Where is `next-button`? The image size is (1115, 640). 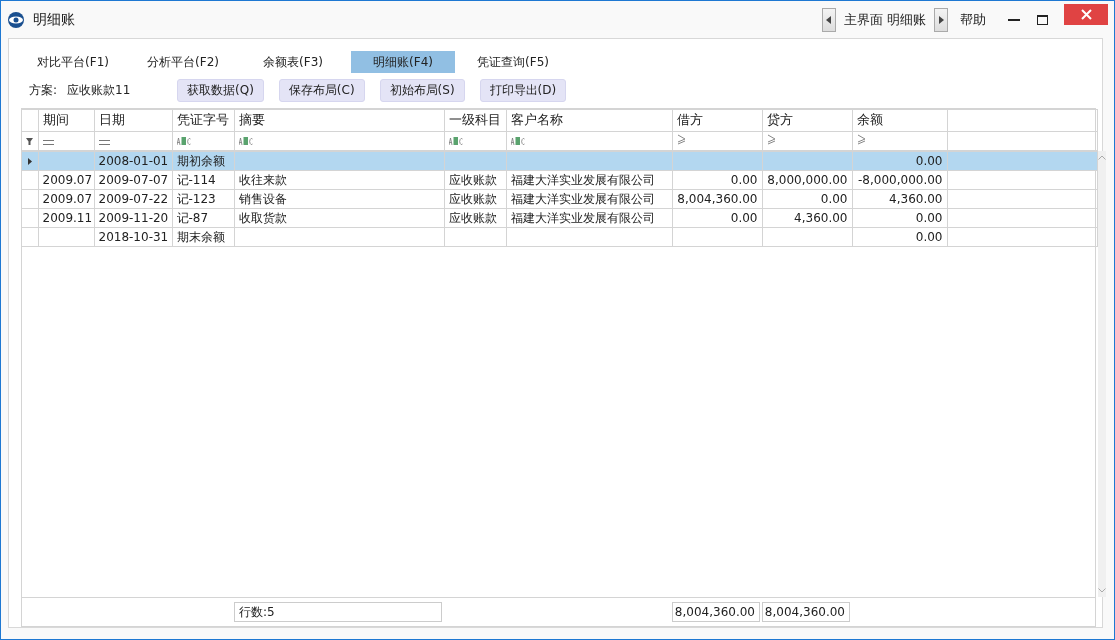
next-button is located at coordinates (941, 19).